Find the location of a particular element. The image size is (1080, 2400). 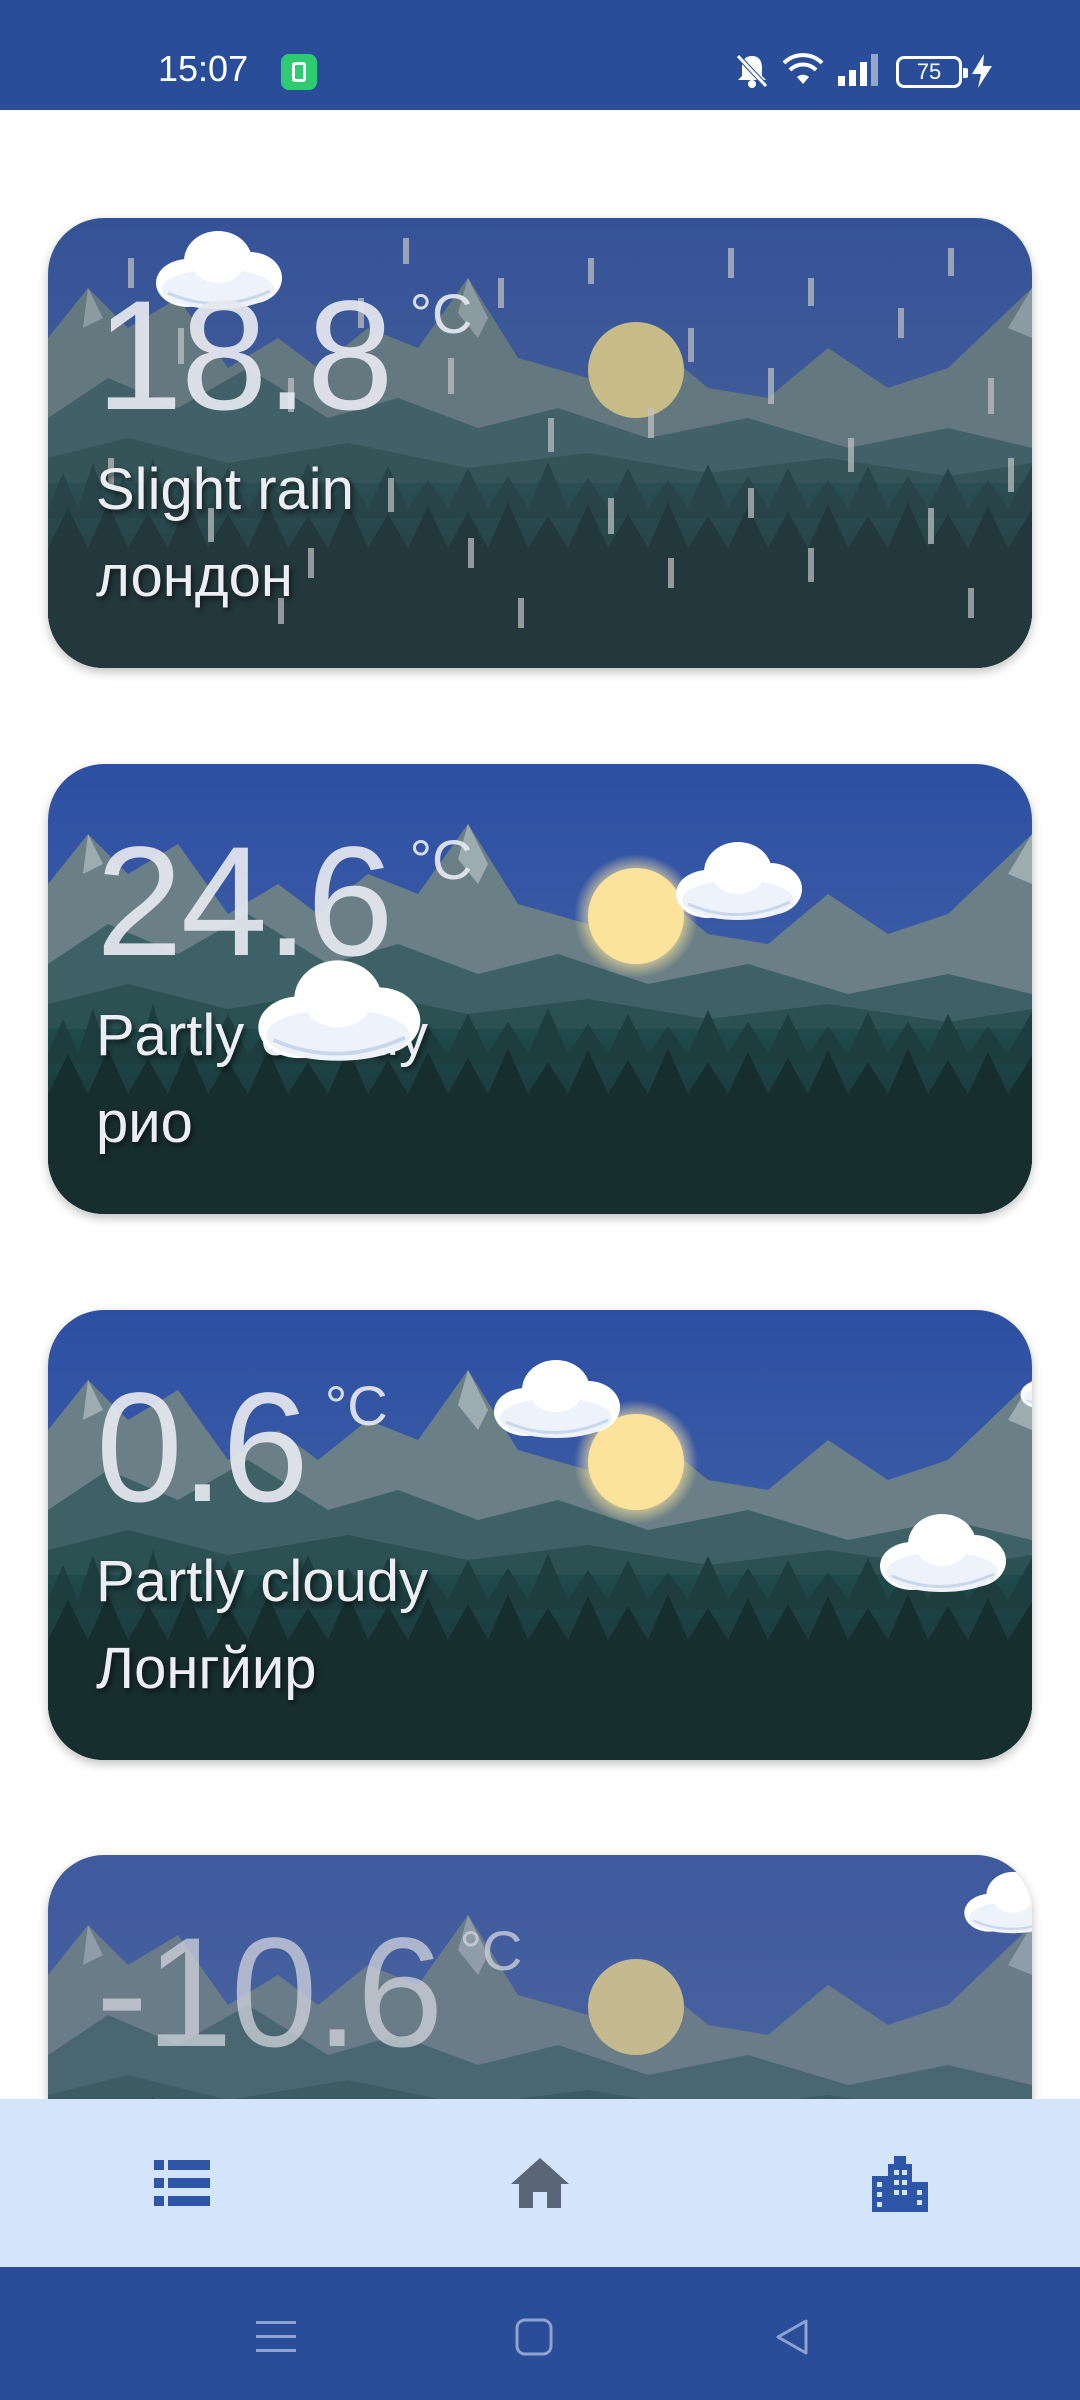

city-icon is located at coordinates (900, 2184).